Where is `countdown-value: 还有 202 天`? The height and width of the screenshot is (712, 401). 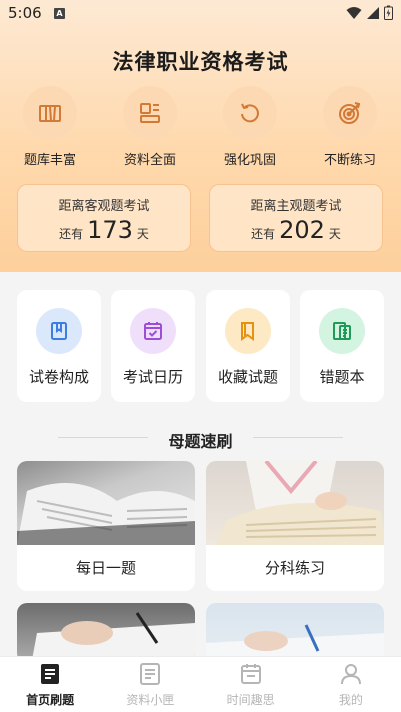 countdown-value: 还有 202 天 is located at coordinates (296, 230).